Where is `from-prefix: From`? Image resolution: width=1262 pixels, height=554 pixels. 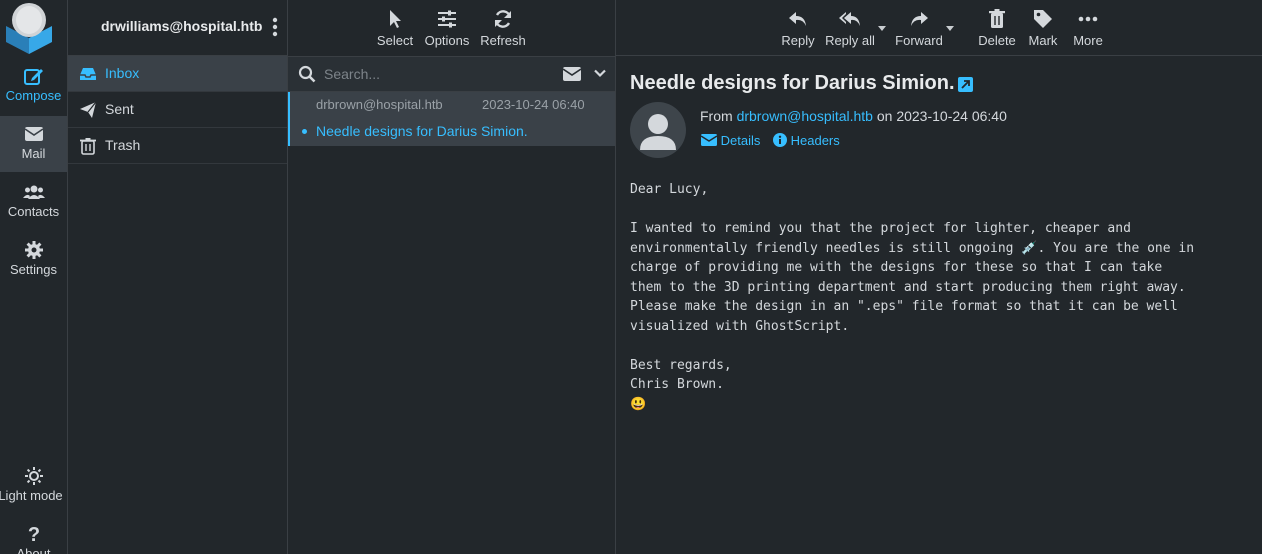
from-prefix: From is located at coordinates (716, 116).